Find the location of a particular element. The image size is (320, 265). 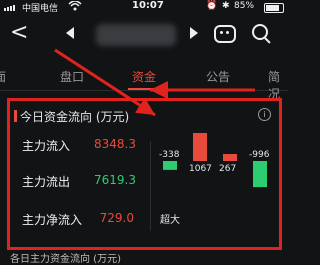

chart-bottom-label: 超大 is located at coordinates (170, 220).